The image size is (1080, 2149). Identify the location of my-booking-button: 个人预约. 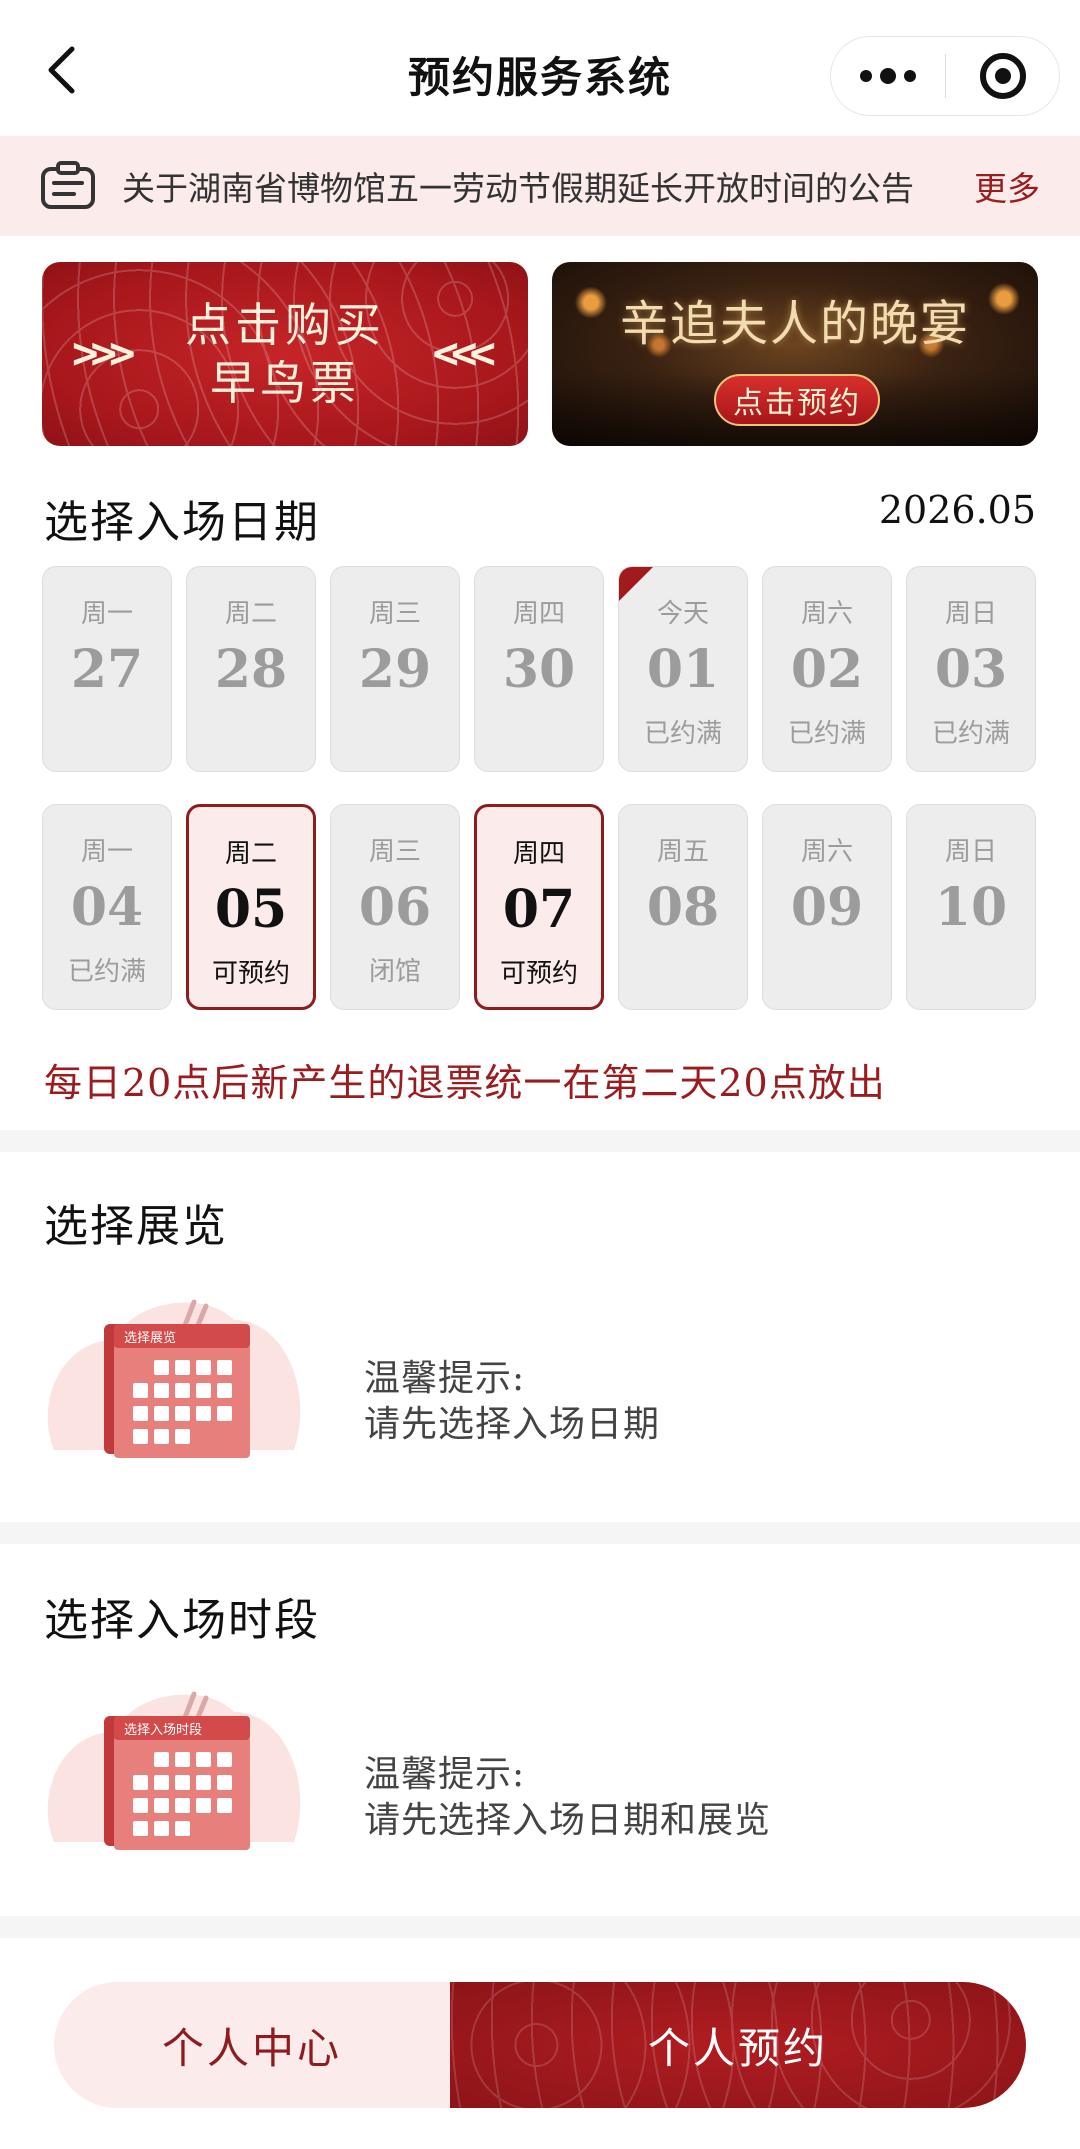
(738, 2045).